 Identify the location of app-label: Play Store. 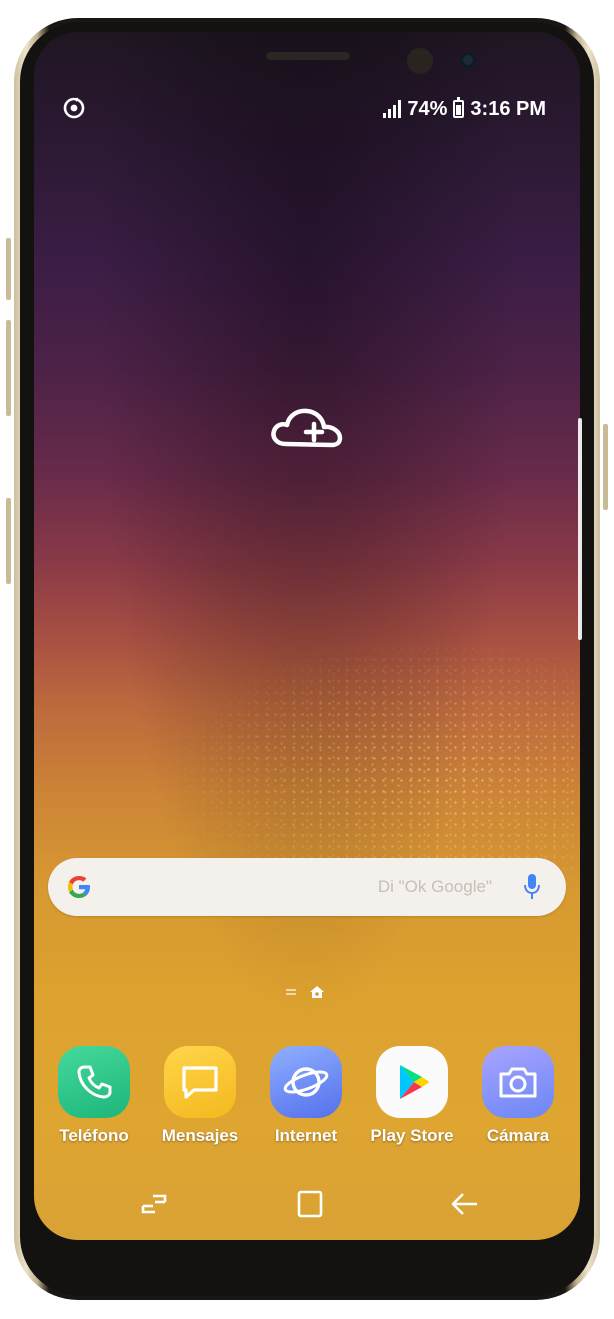
(412, 1135).